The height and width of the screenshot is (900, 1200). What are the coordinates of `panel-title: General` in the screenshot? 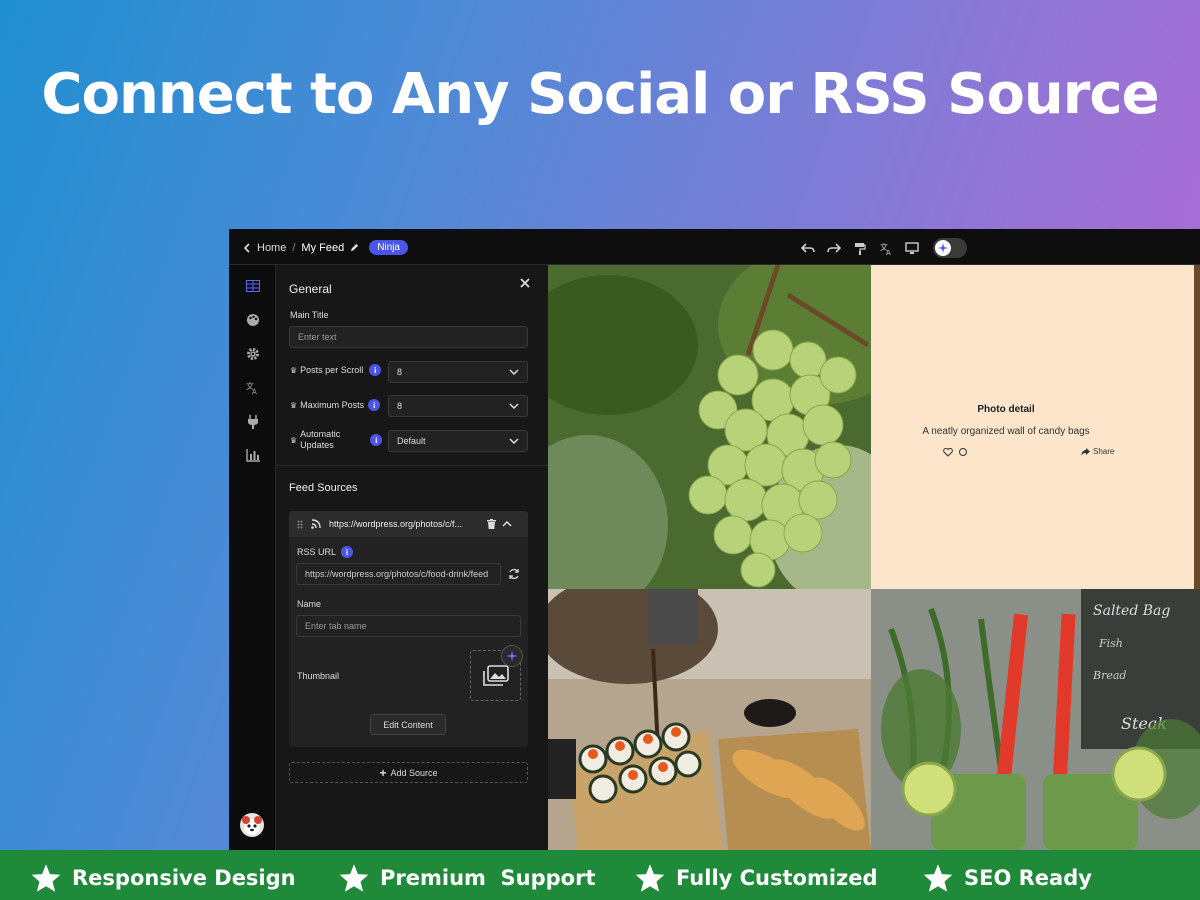 It's located at (310, 289).